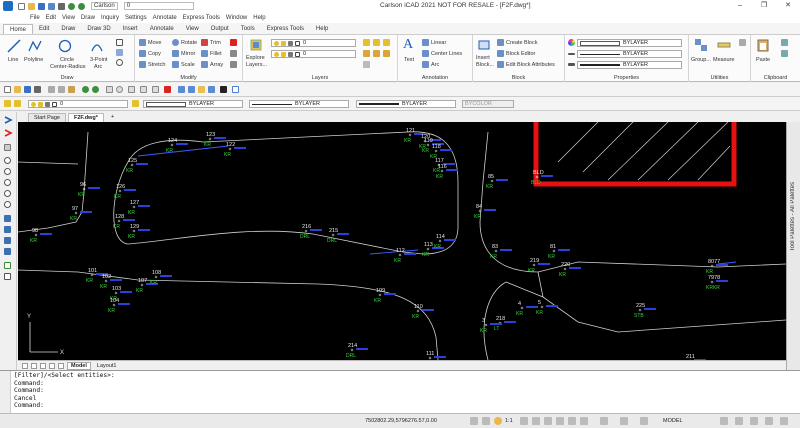  Describe the element at coordinates (793, 246) in the screenshot. I see `tool-palettes-bar: Tool Palettes - All Palettes` at that location.